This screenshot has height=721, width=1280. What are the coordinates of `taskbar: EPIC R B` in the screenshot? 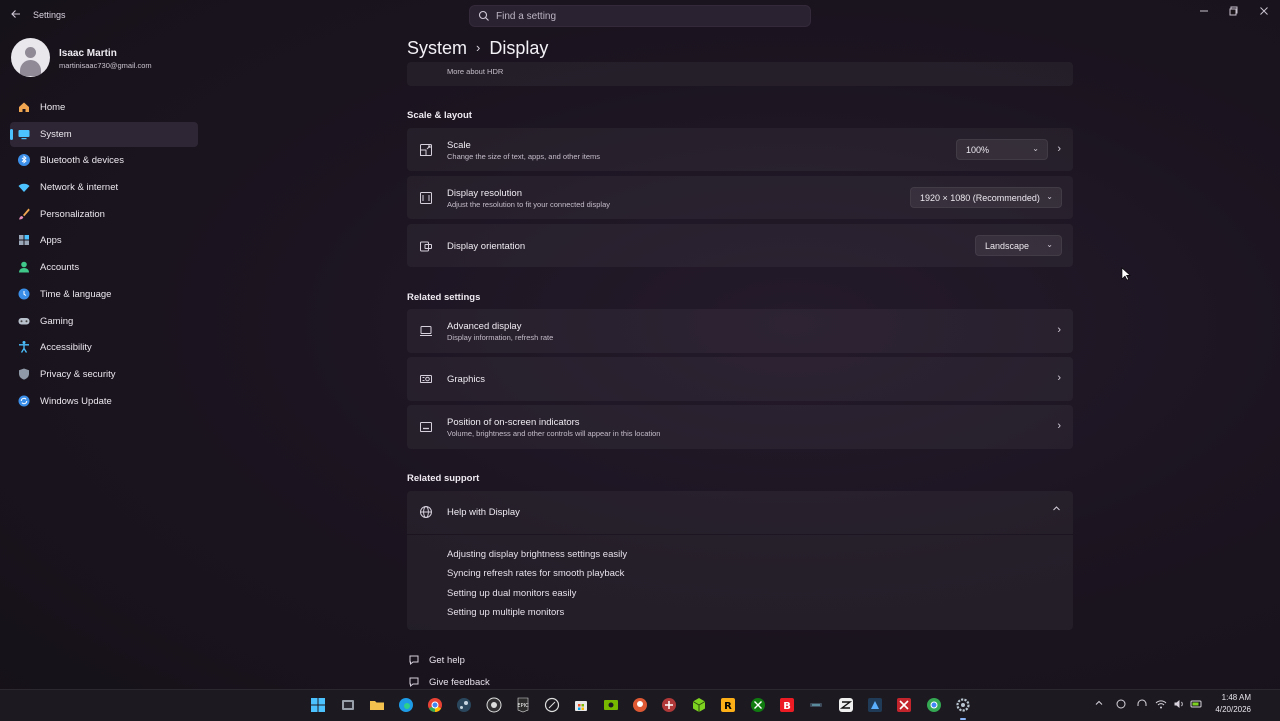 It's located at (640, 705).